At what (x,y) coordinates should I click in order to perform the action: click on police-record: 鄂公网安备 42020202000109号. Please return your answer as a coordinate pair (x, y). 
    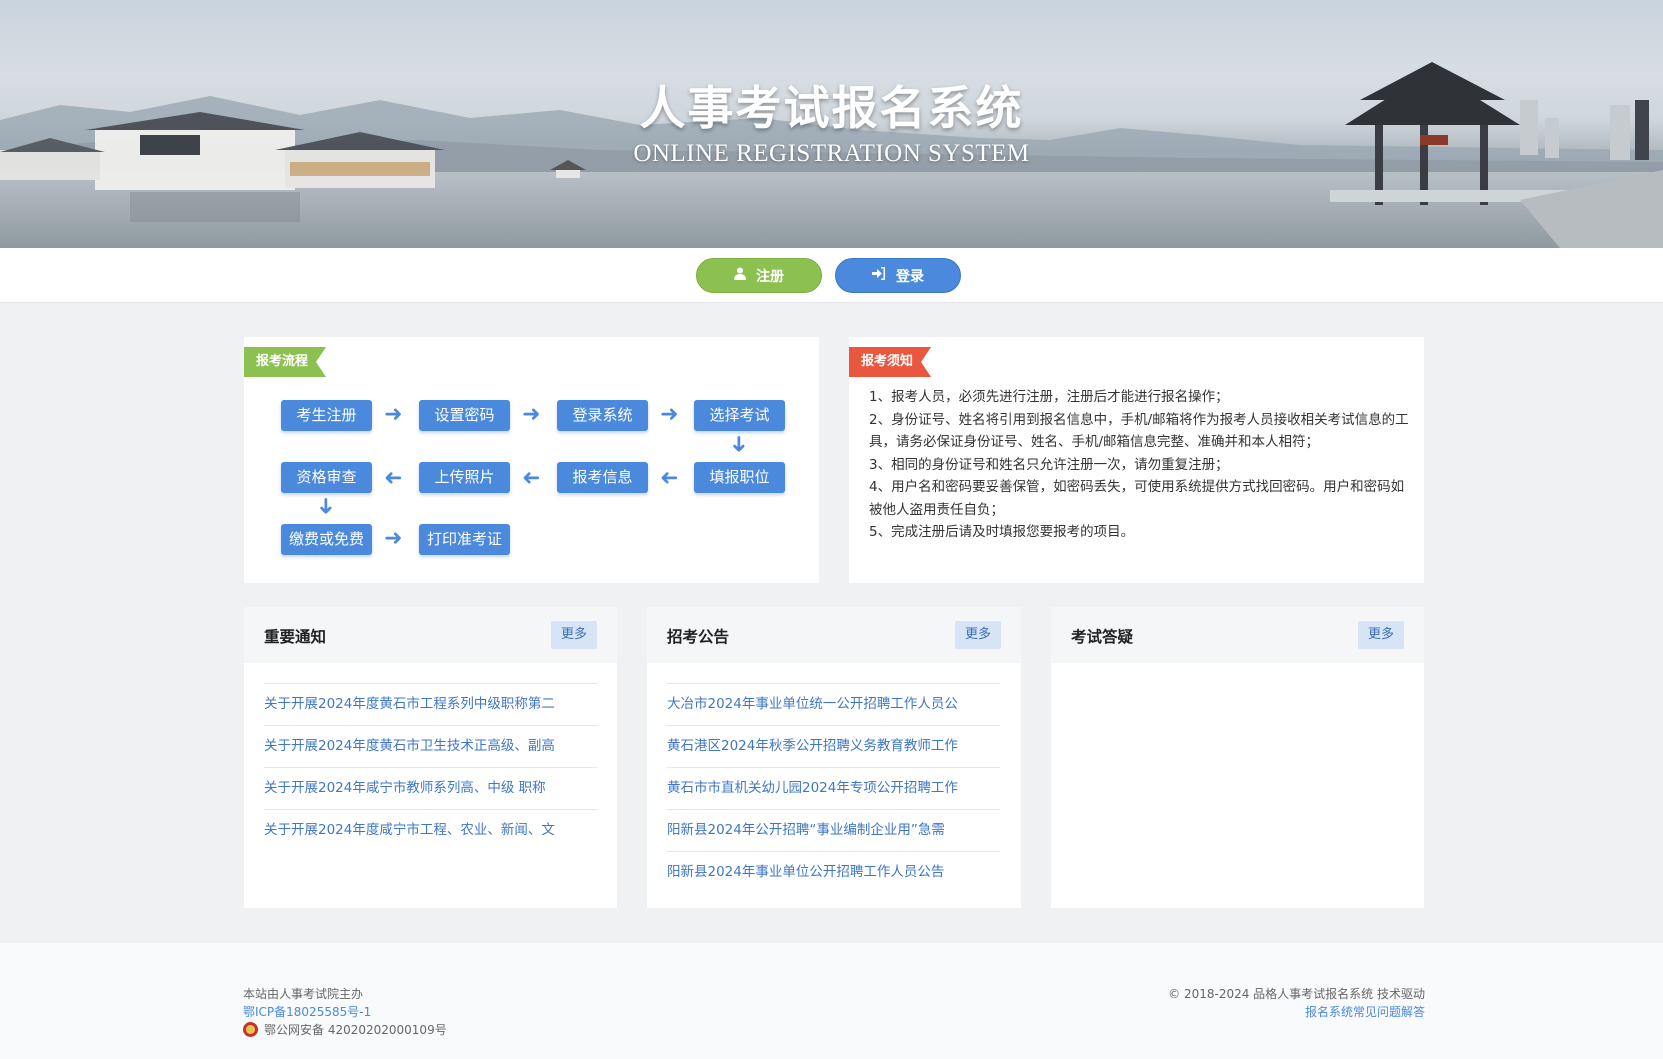
    Looking at the image, I should click on (345, 1030).